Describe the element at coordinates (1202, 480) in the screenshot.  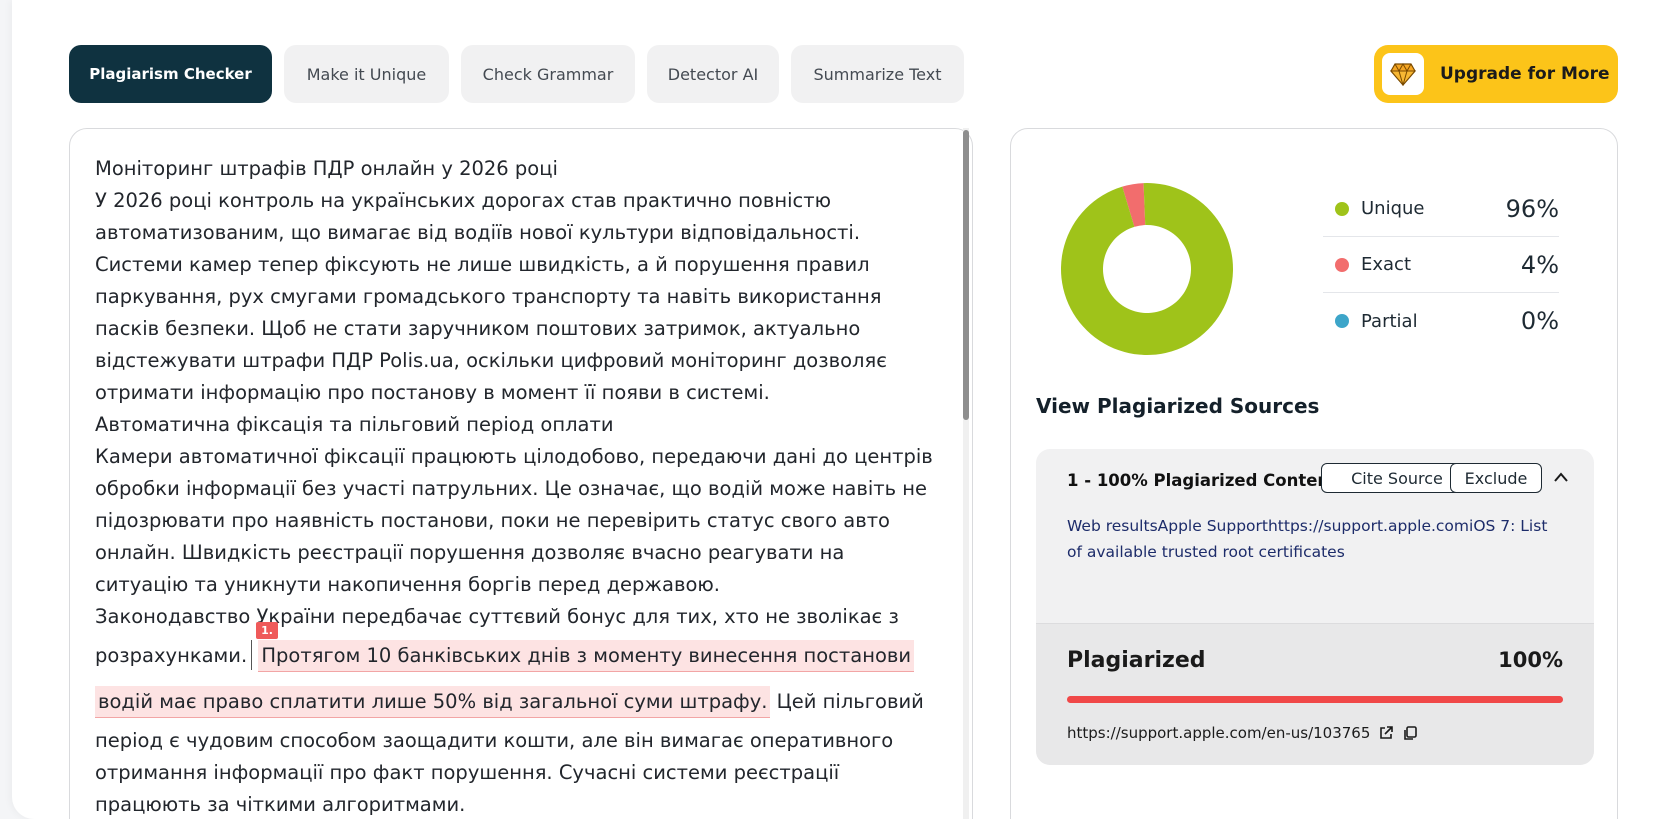
I see `source-heading: 1 - 100% Plagiarized Content` at that location.